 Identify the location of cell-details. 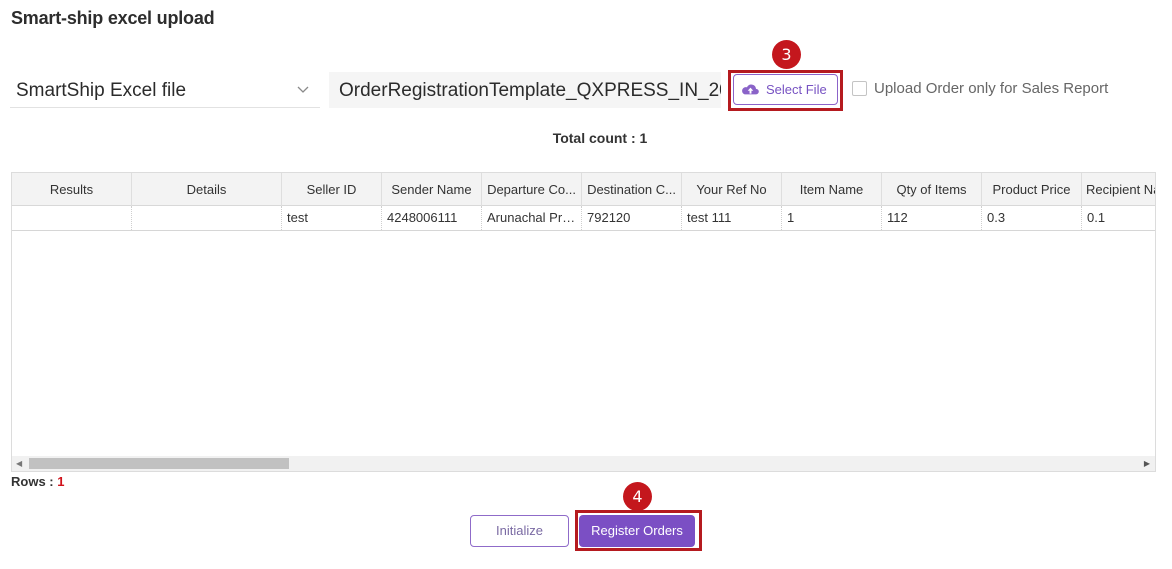
(207, 218).